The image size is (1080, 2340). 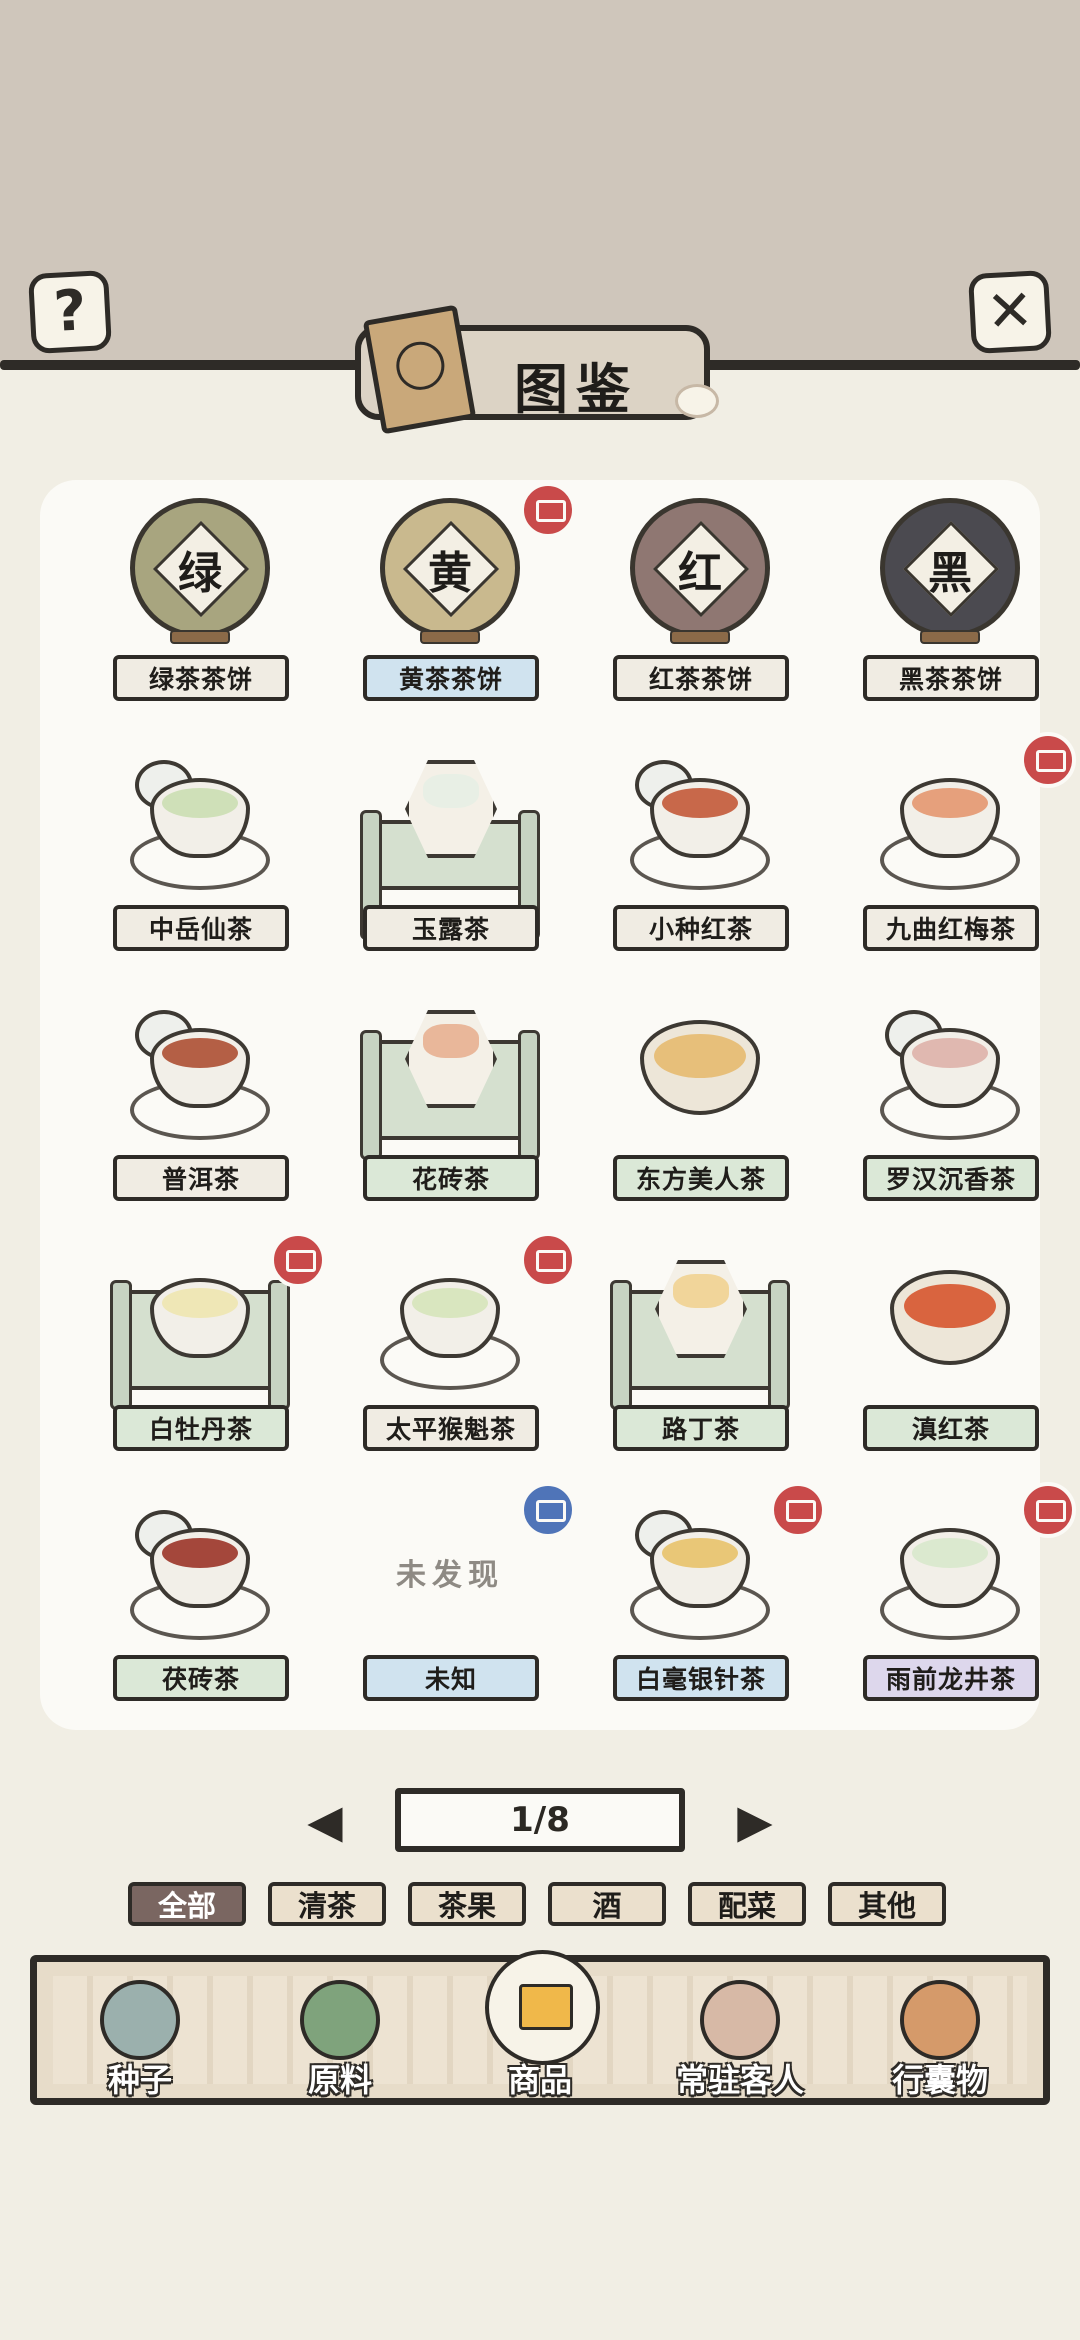 What do you see at coordinates (451, 1178) in the screenshot?
I see `item-name-label: 花砖茶` at bounding box center [451, 1178].